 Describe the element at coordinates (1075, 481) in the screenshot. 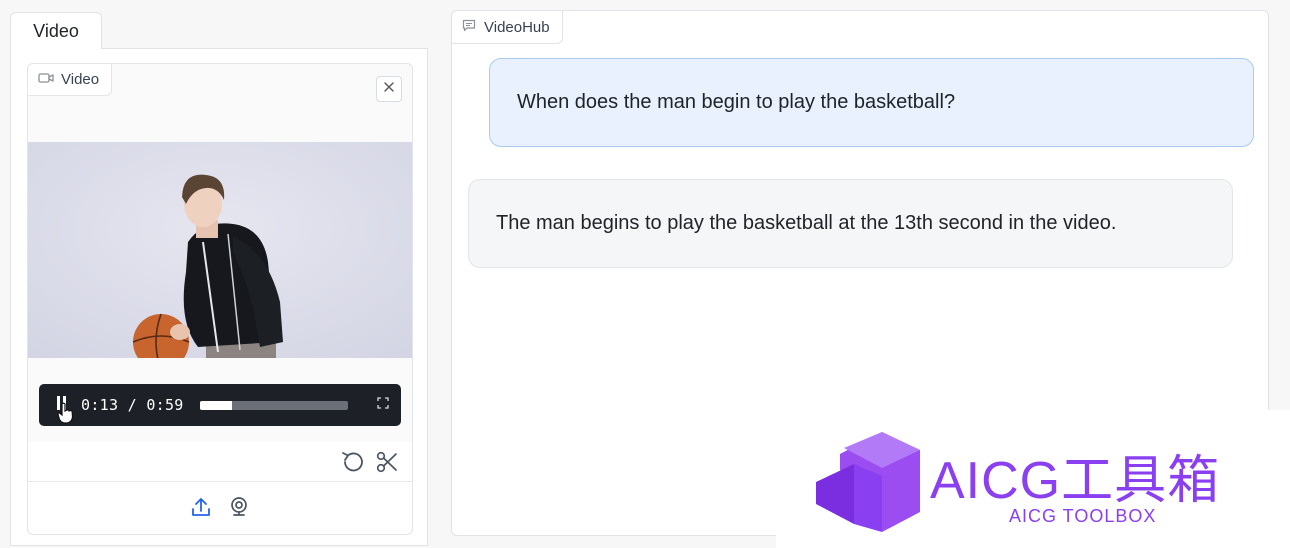

I see `watermark-title: AICG工具箱` at that location.